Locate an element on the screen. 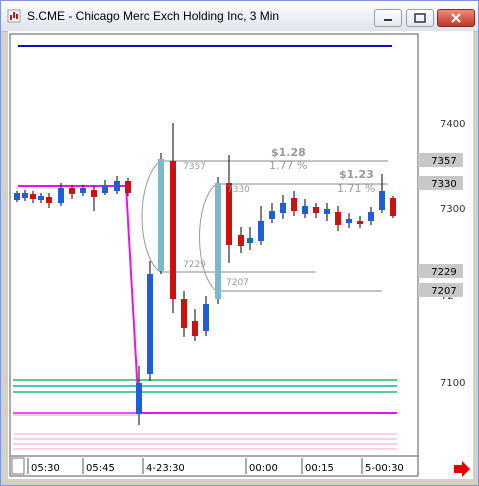  close-button is located at coordinates (456, 18).